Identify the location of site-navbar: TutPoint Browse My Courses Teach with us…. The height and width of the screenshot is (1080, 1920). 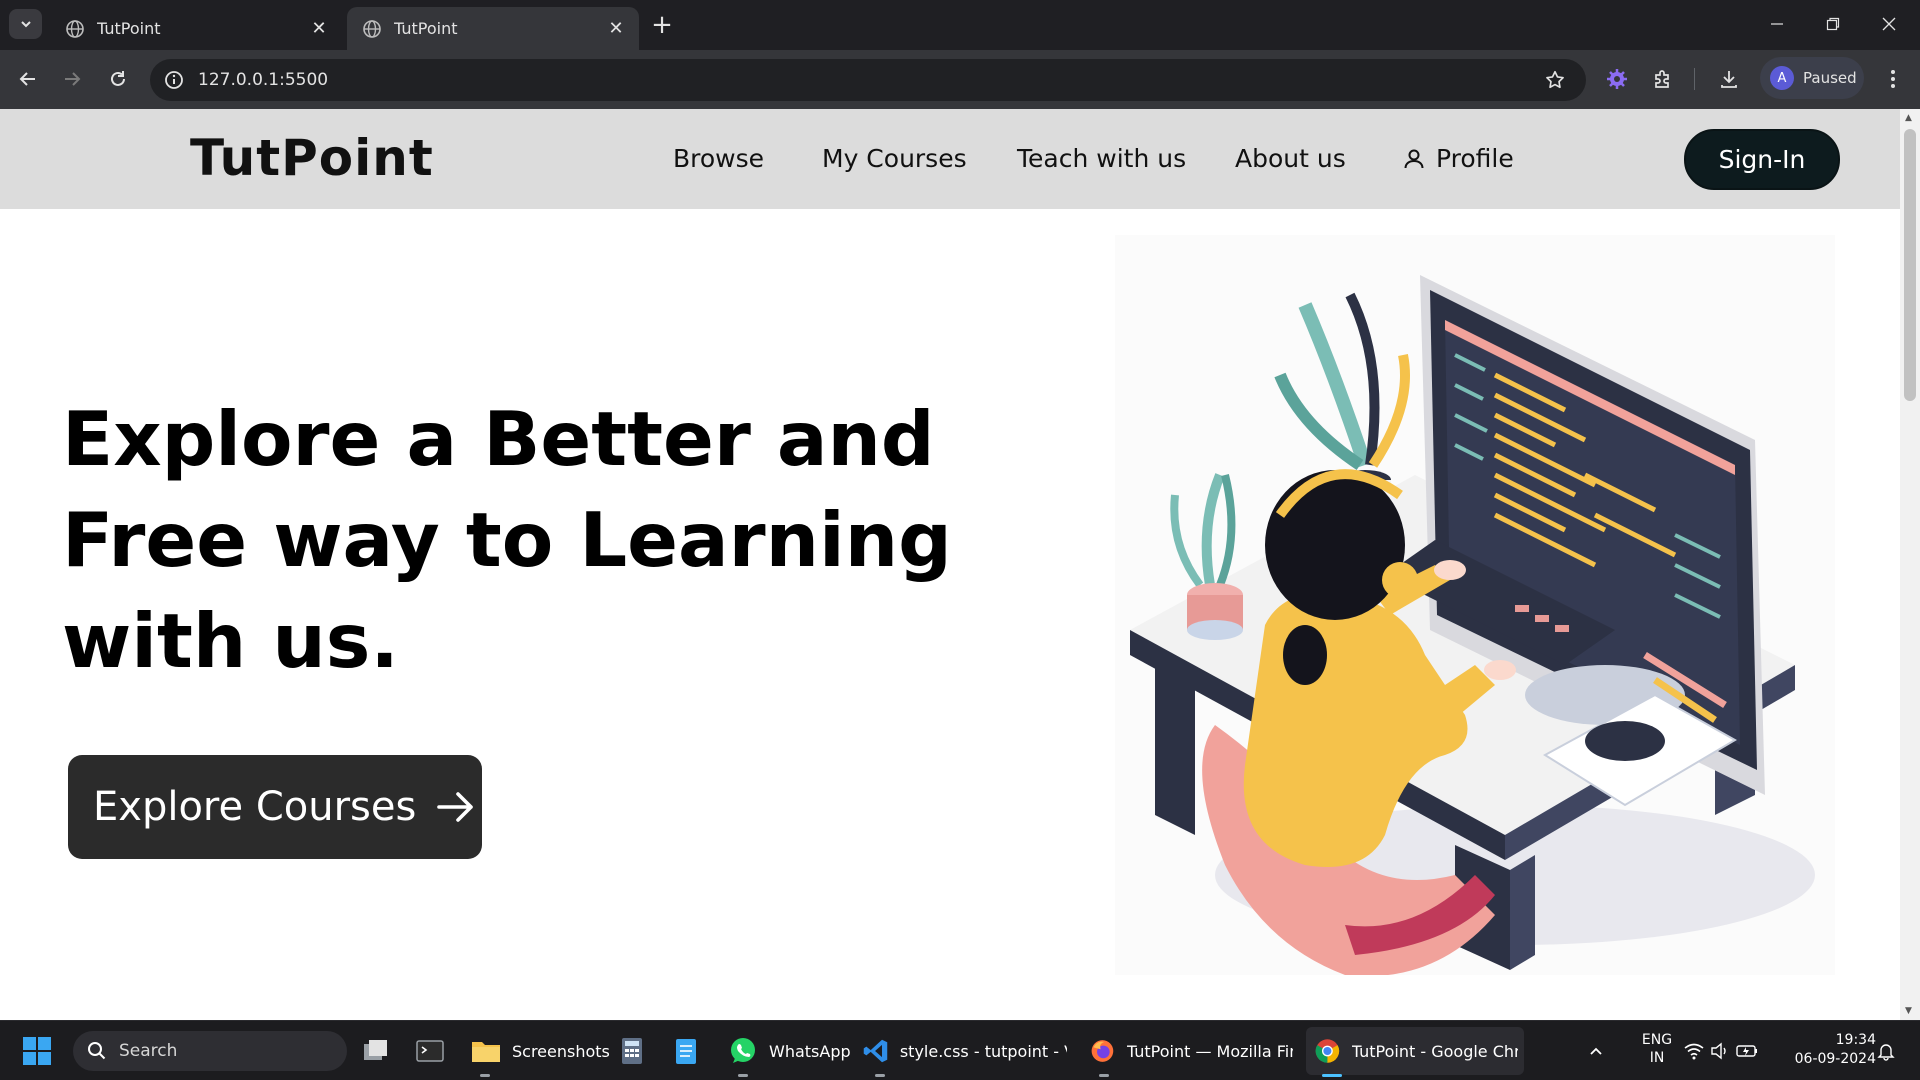
(950, 159).